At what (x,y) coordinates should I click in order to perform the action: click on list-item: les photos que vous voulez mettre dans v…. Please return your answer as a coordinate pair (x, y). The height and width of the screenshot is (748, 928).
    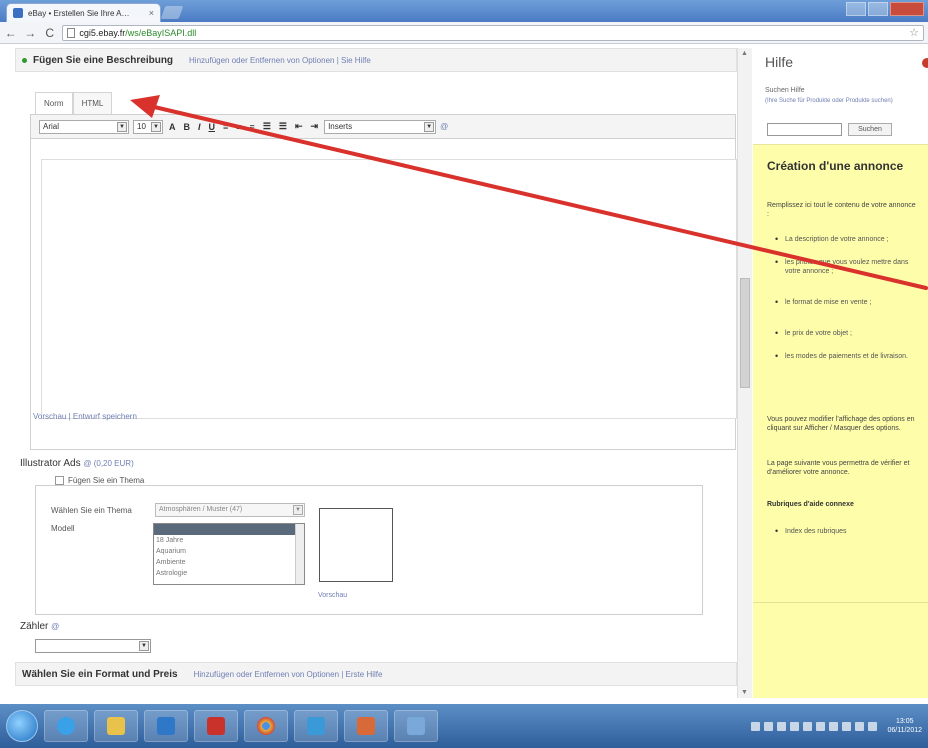
    Looking at the image, I should click on (845, 267).